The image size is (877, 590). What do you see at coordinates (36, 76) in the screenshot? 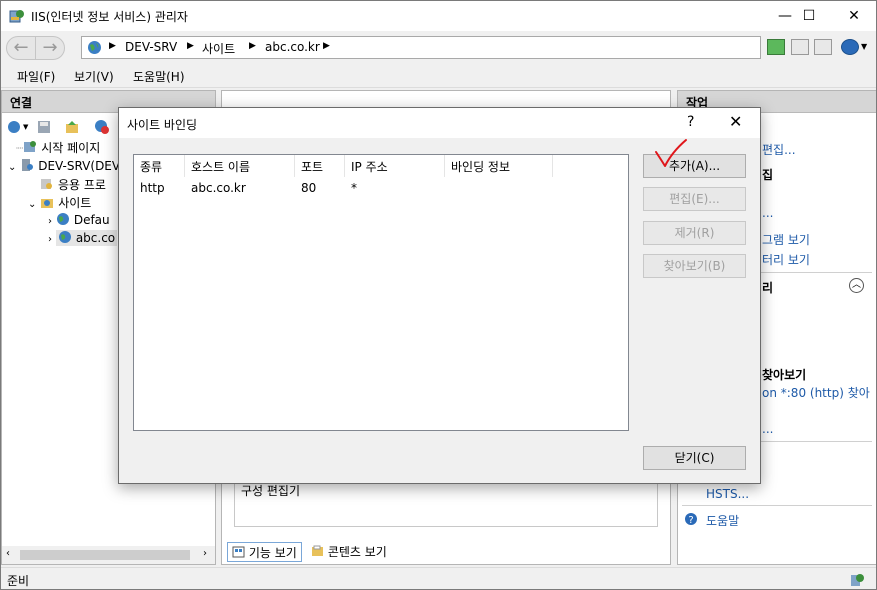
I see `menu-file: 파일(F)` at bounding box center [36, 76].